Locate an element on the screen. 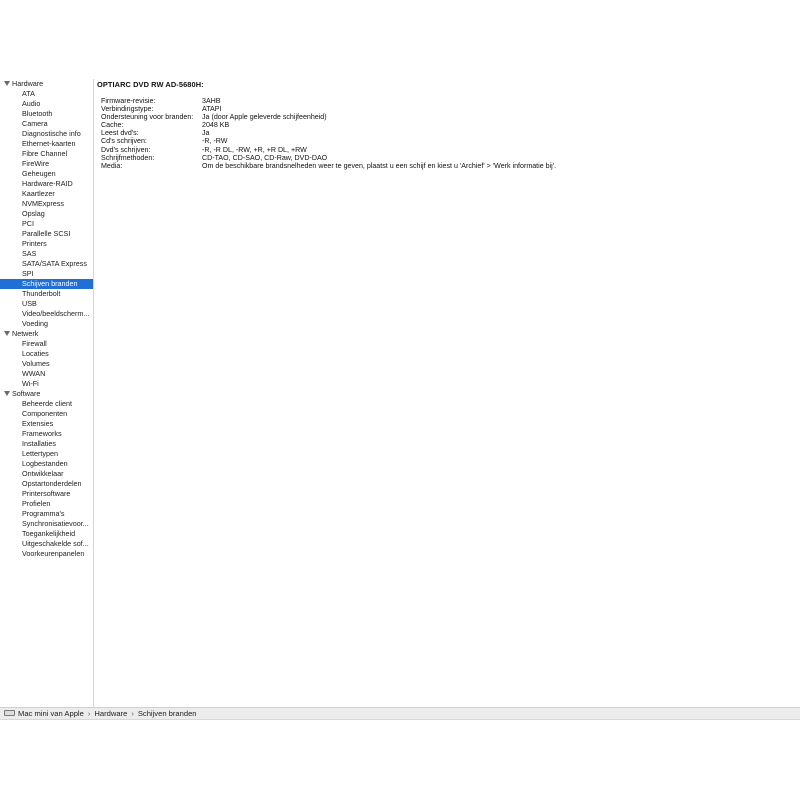 The height and width of the screenshot is (800, 800). sidebar-item-profielen: Profielen is located at coordinates (46, 504).